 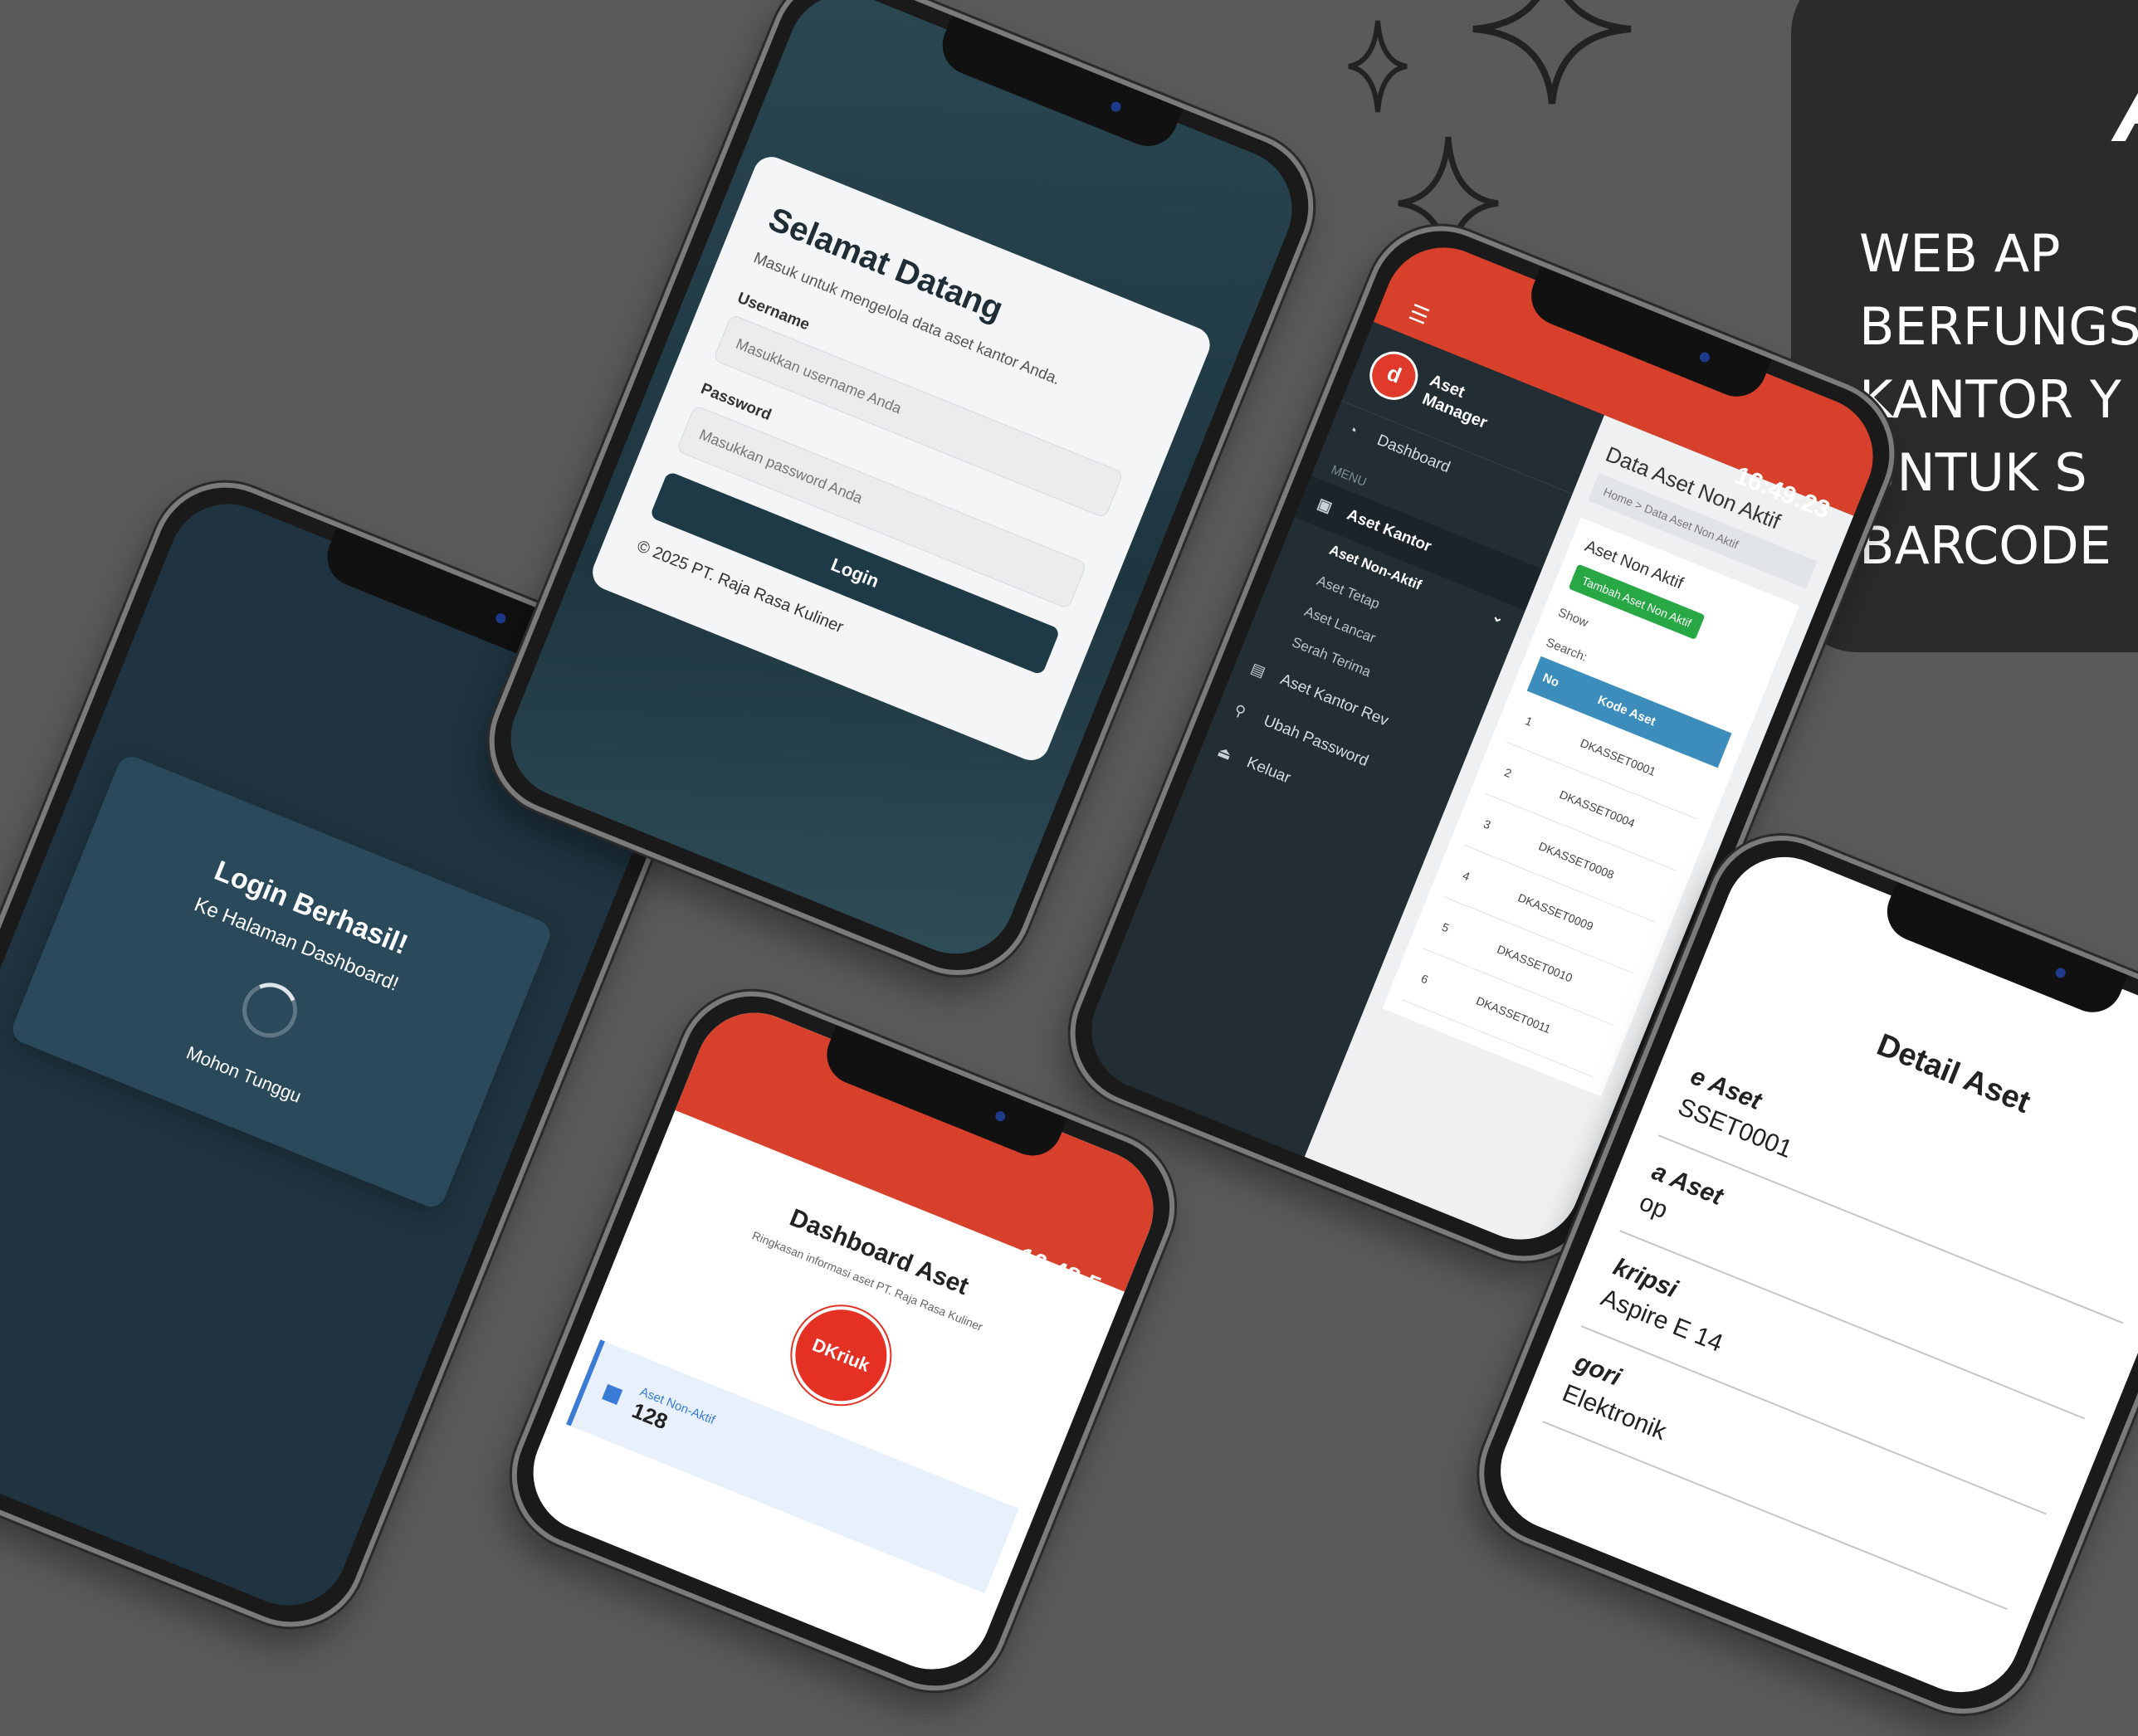 What do you see at coordinates (1353, 429) in the screenshot?
I see `dashboard-icon: ◔` at bounding box center [1353, 429].